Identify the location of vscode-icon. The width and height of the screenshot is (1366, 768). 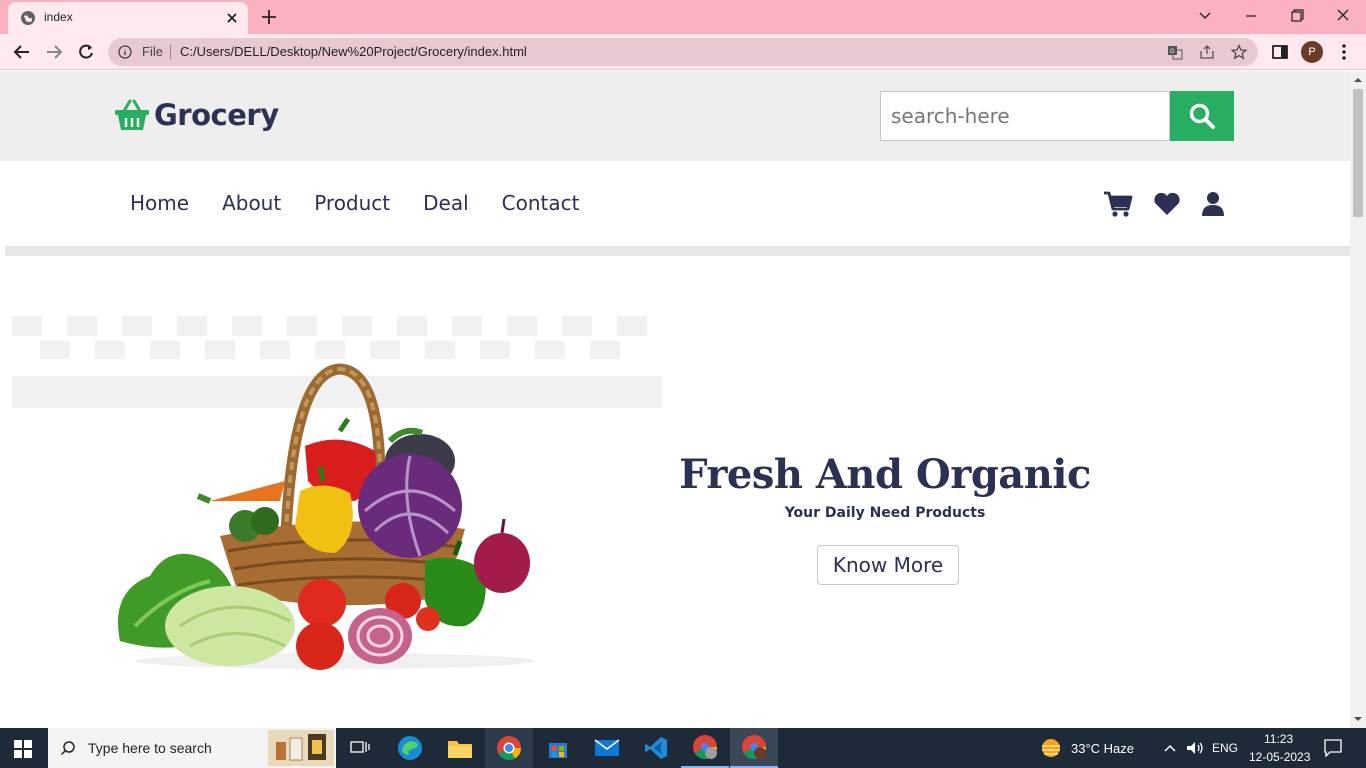
(656, 748).